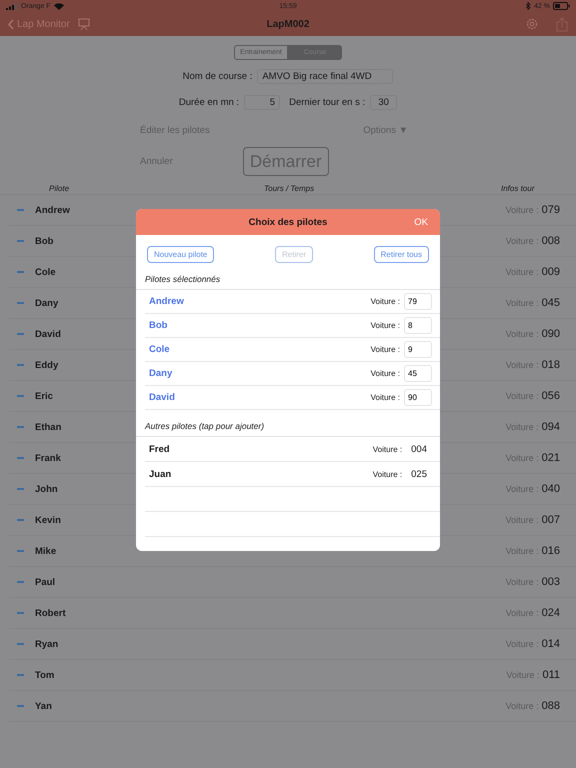 The image size is (576, 768). Describe the element at coordinates (84, 24) in the screenshot. I see `easel-icon` at that location.